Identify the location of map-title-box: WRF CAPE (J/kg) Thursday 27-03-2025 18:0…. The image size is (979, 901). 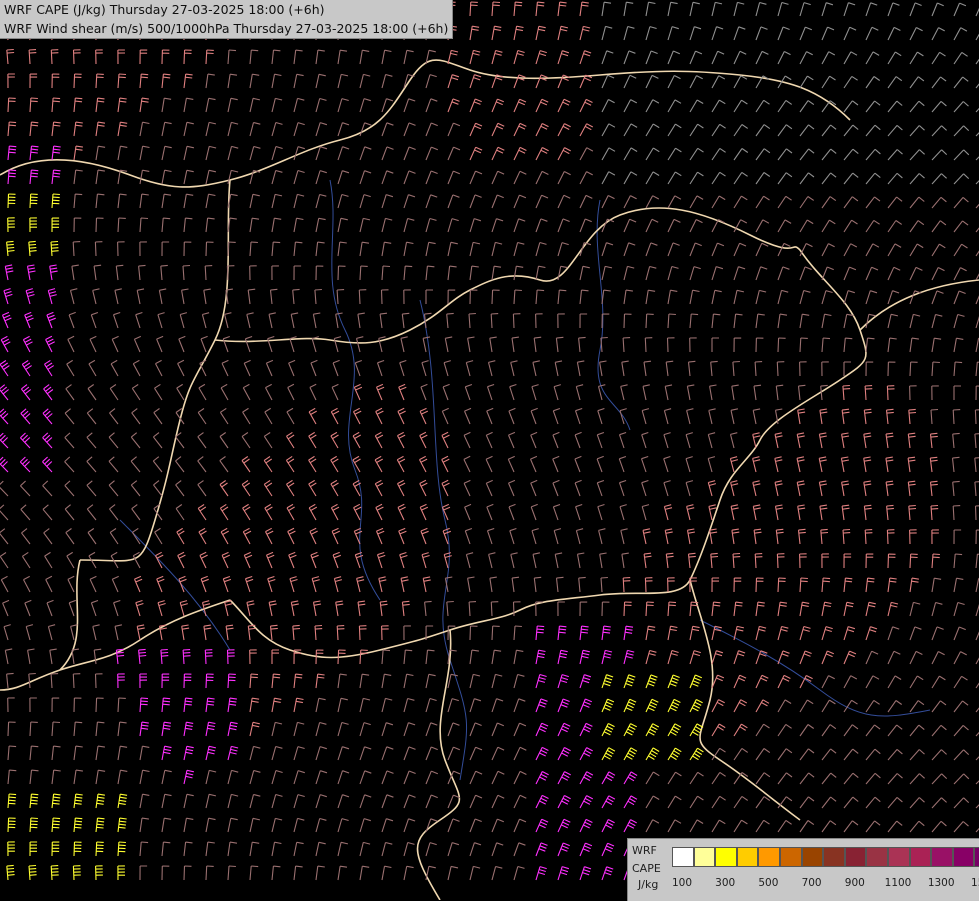
(226, 19).